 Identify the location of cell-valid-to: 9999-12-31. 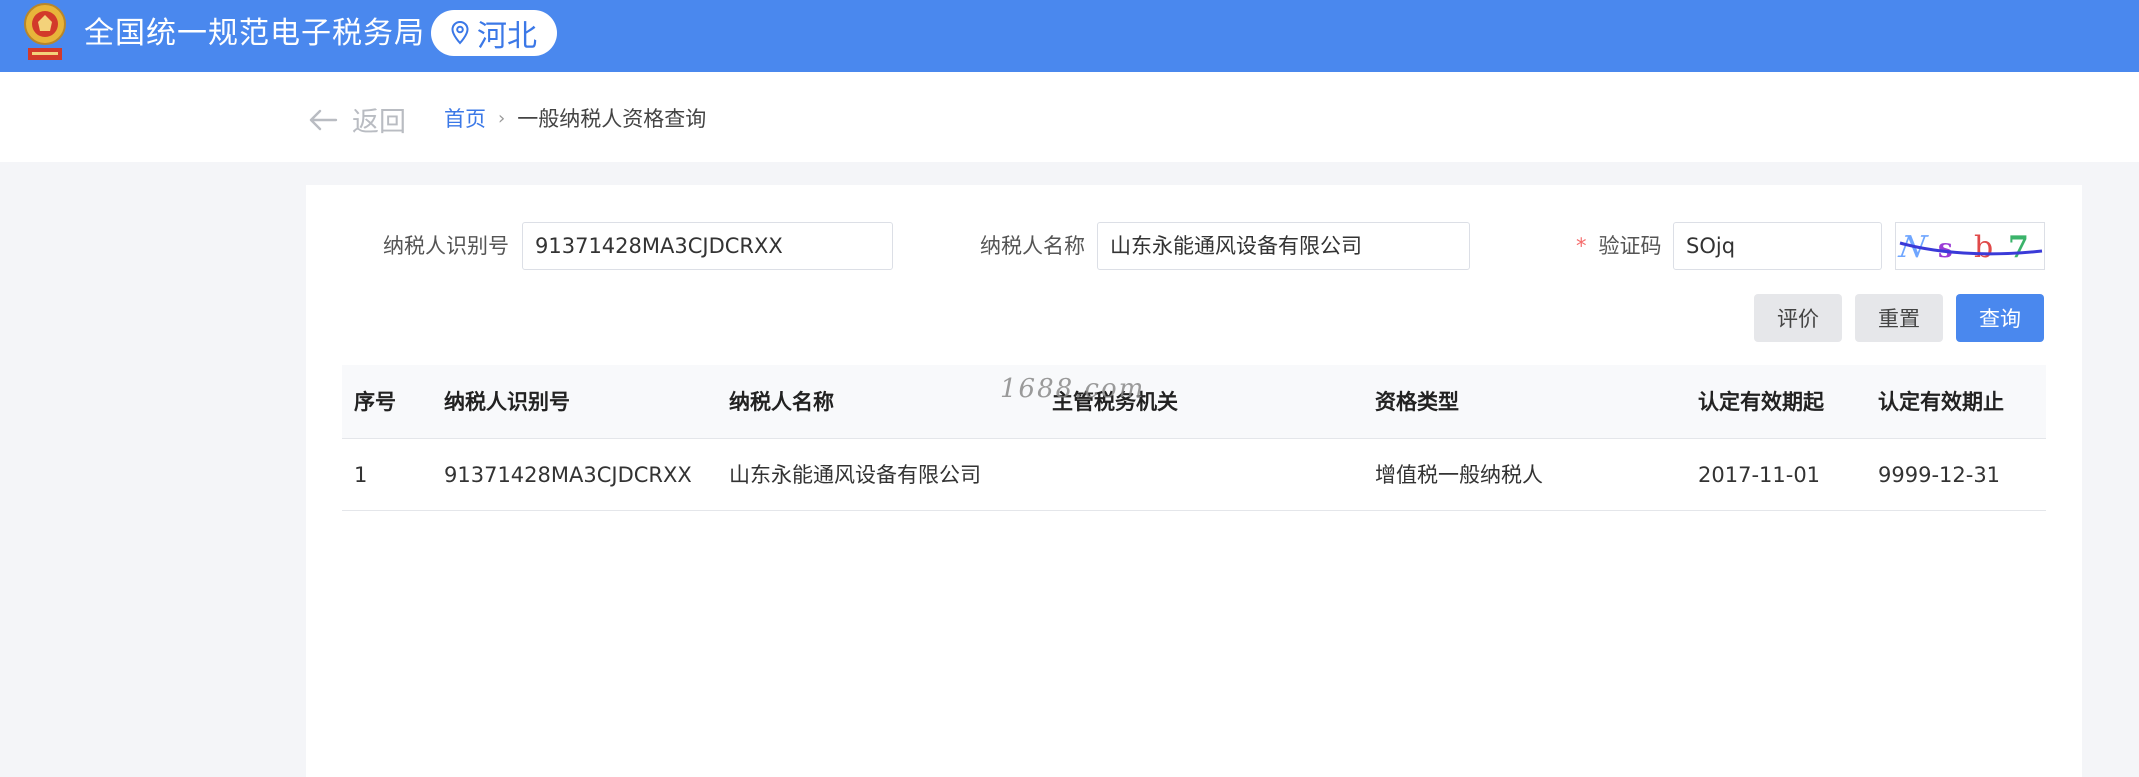
(1939, 475).